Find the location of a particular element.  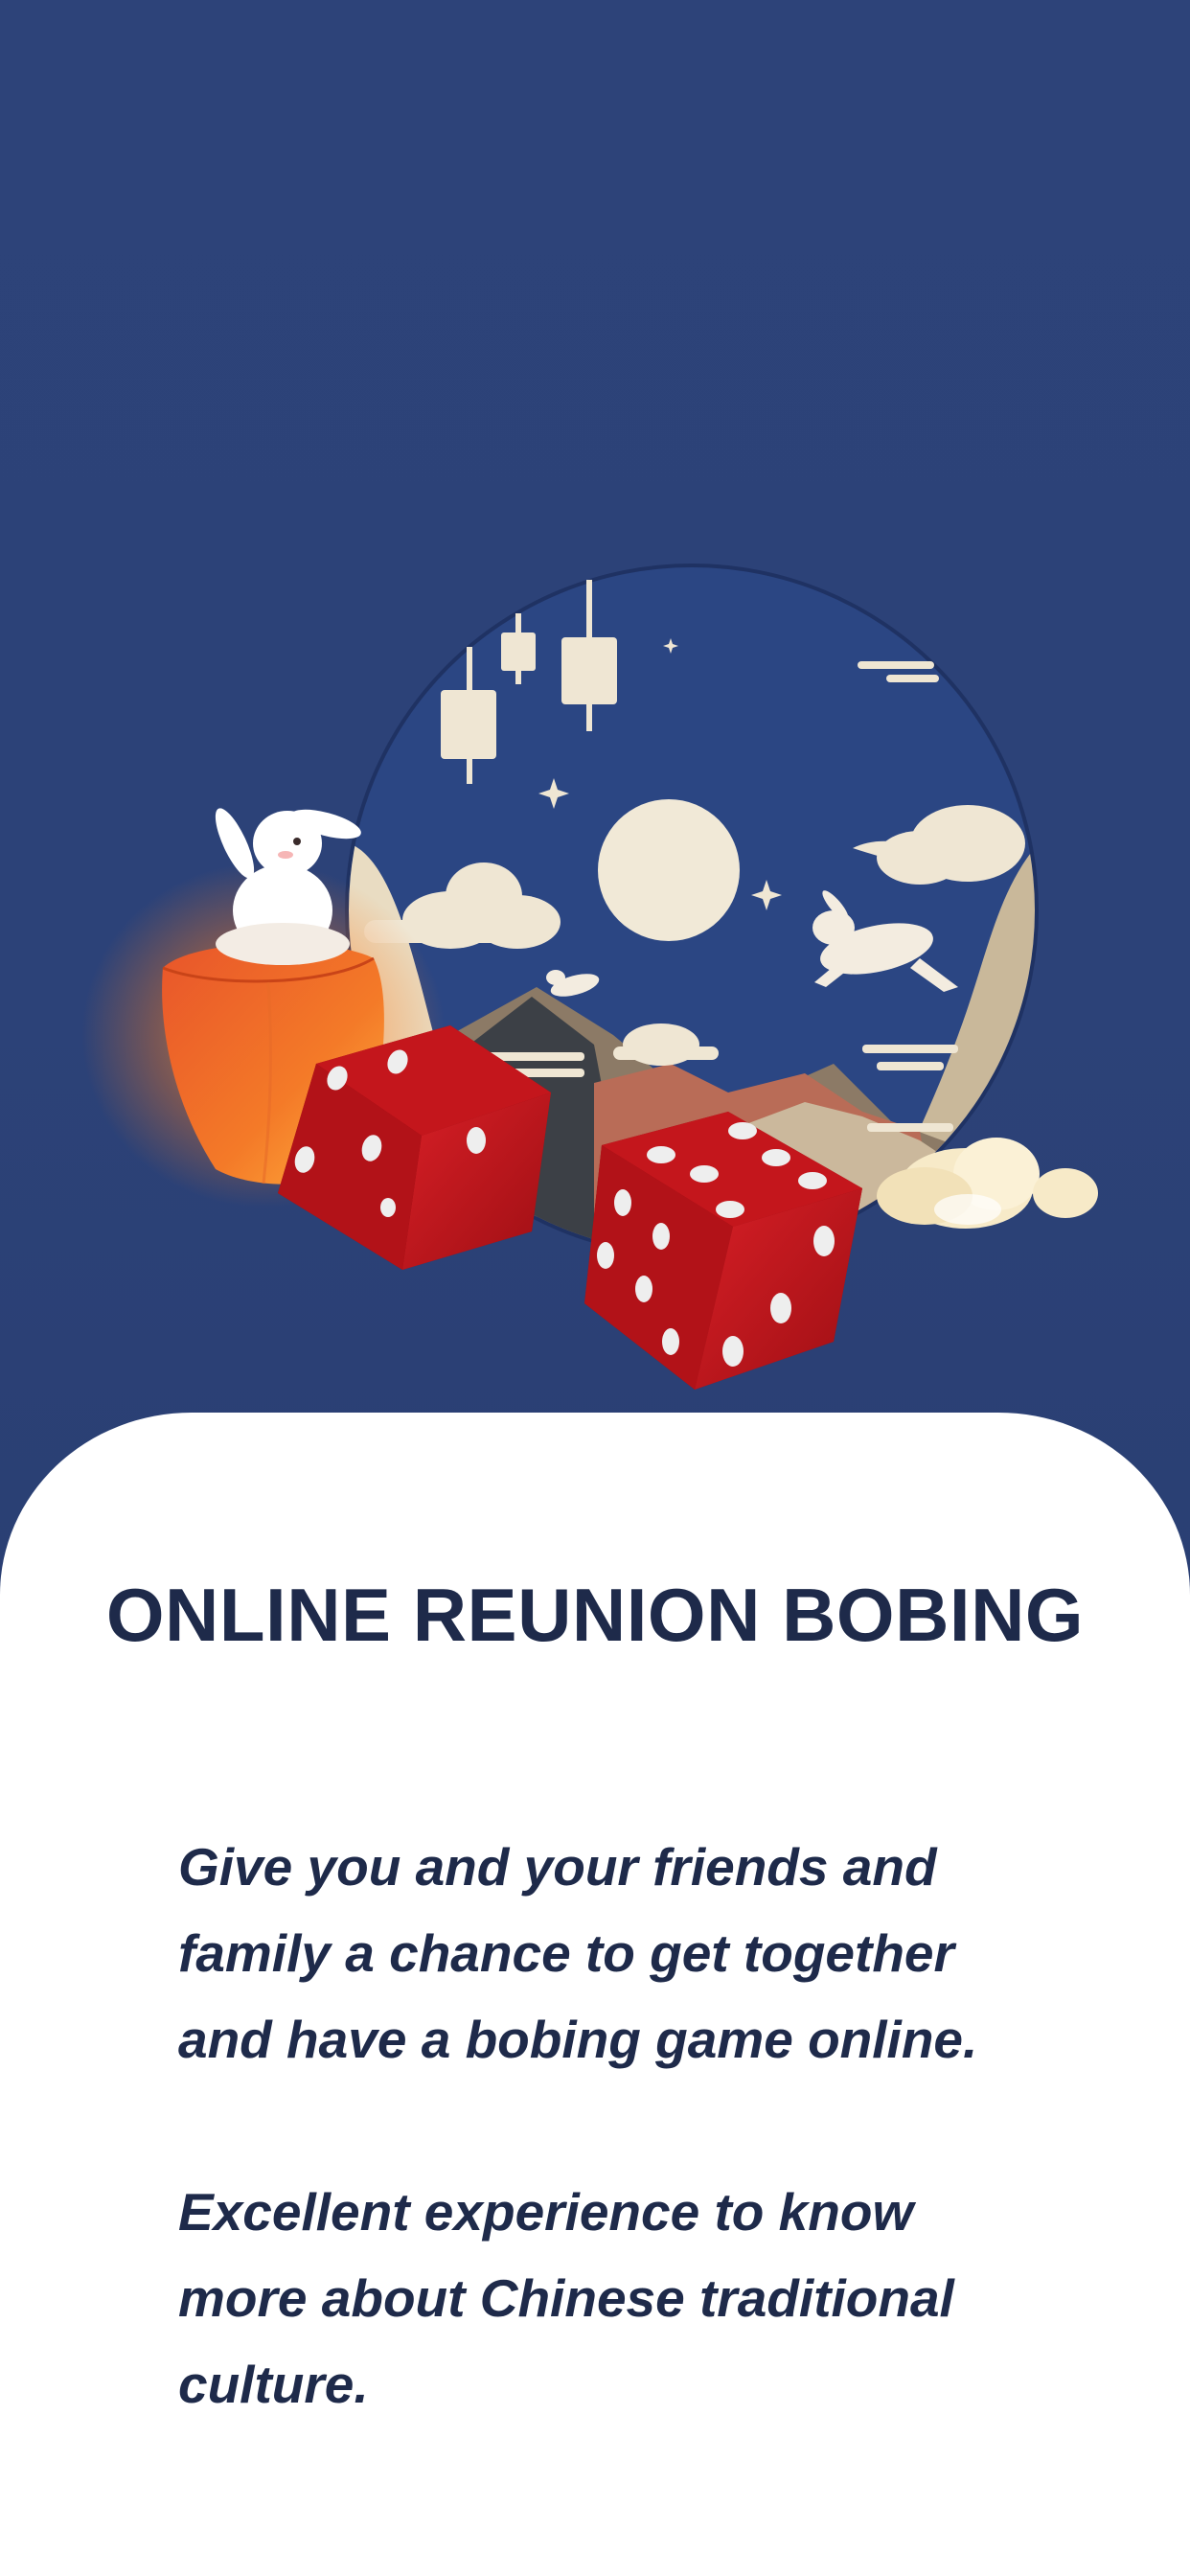

page-title: ONLINE REUNION BOBING is located at coordinates (595, 1615).